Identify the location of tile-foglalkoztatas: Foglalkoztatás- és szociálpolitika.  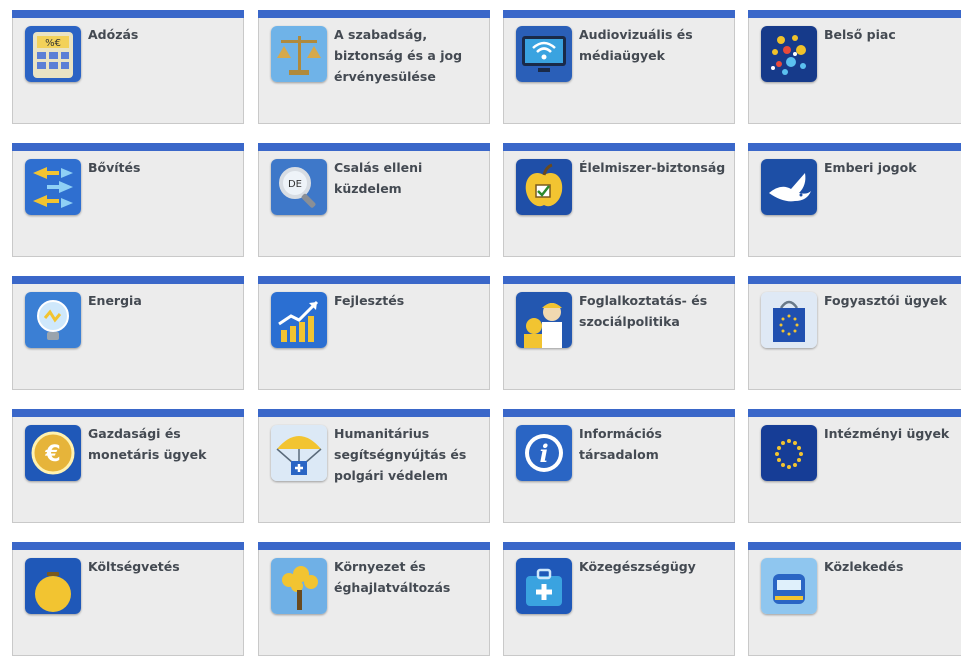
(619, 333).